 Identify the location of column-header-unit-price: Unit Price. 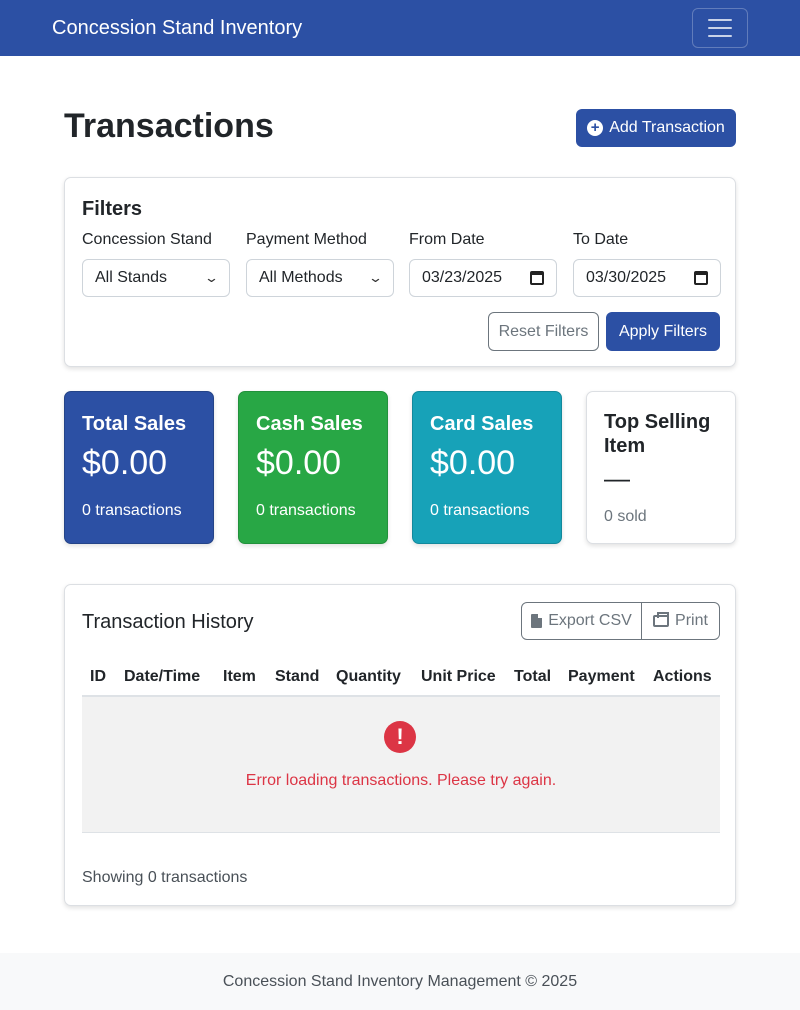
(458, 677).